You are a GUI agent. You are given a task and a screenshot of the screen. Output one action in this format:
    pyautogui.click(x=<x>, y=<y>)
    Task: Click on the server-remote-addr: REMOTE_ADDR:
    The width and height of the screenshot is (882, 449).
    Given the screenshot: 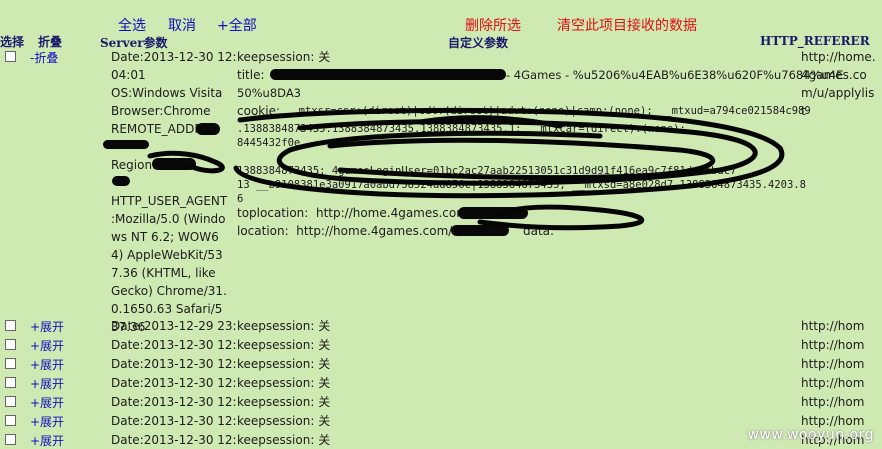 What is the action you would take?
    pyautogui.click(x=159, y=129)
    